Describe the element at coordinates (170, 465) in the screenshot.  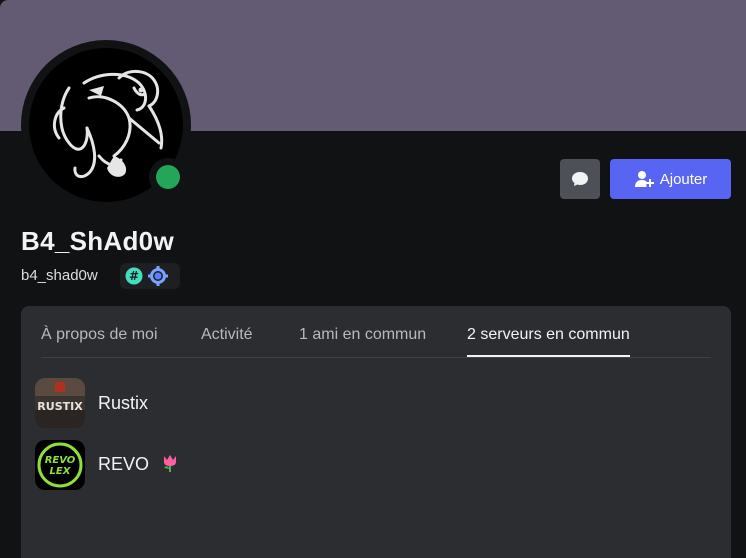
I see `tulip-emoji-icon` at that location.